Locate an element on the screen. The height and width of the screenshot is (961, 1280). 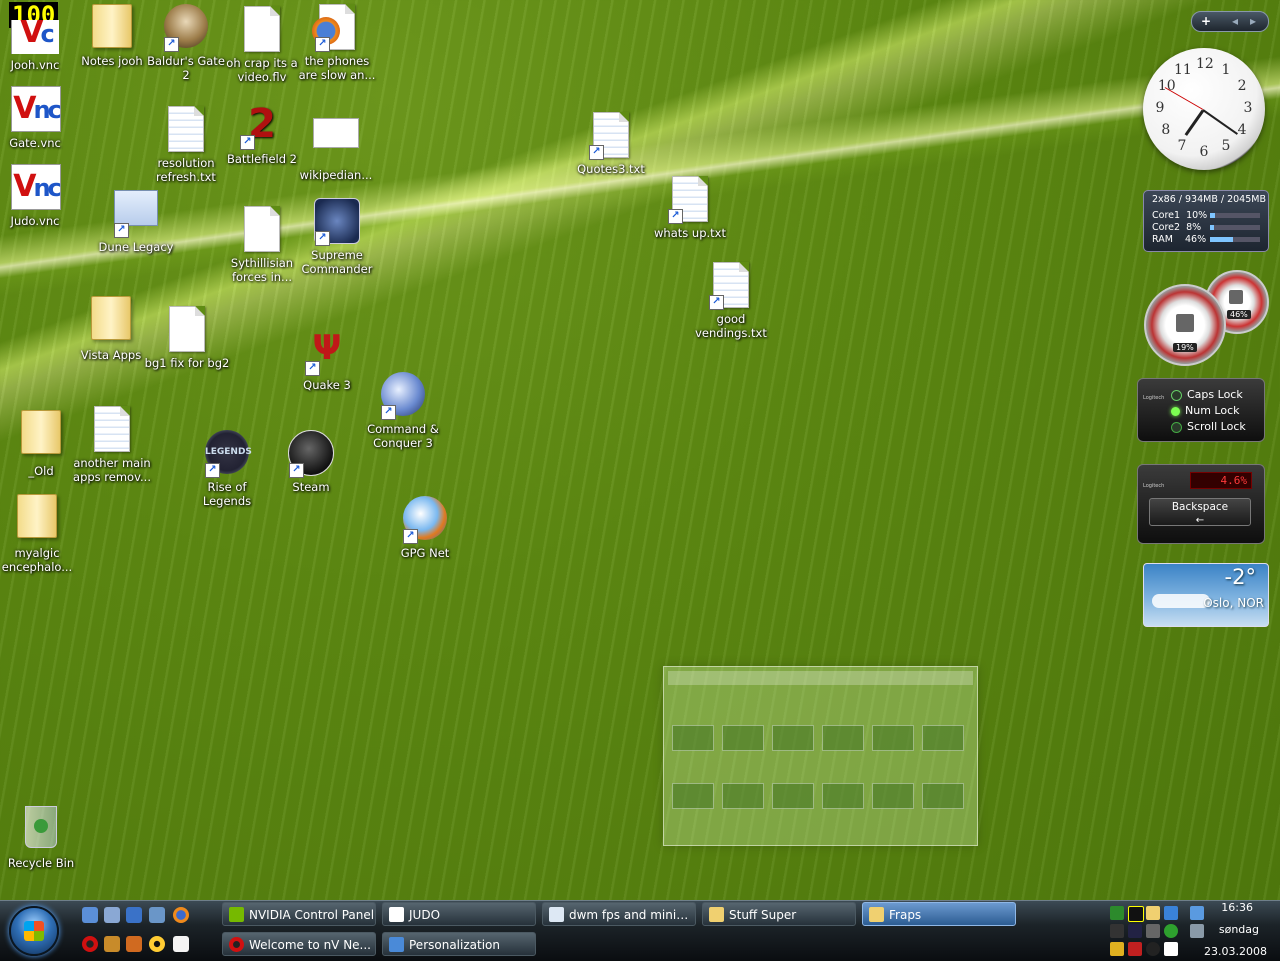
taskbar-button-nvidia: NVIDIA Control Panel is located at coordinates (299, 914).